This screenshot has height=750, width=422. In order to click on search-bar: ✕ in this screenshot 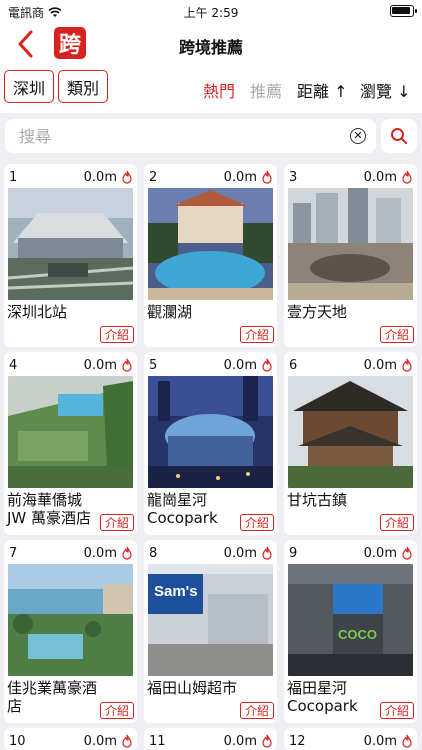, I will do `click(211, 136)`.